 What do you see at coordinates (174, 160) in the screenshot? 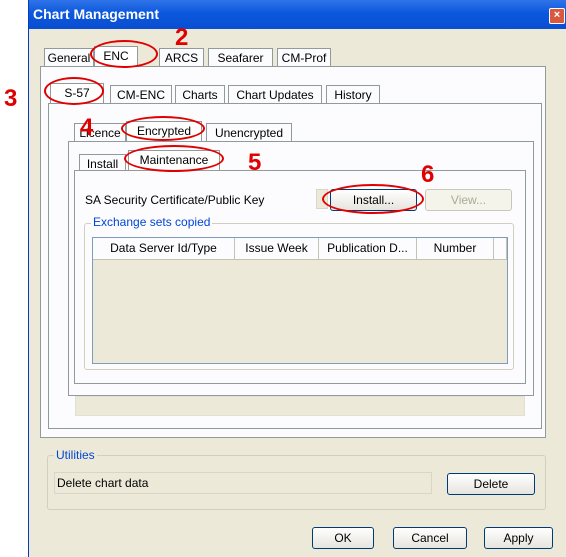
I see `tab-maintenance: Maintenance` at bounding box center [174, 160].